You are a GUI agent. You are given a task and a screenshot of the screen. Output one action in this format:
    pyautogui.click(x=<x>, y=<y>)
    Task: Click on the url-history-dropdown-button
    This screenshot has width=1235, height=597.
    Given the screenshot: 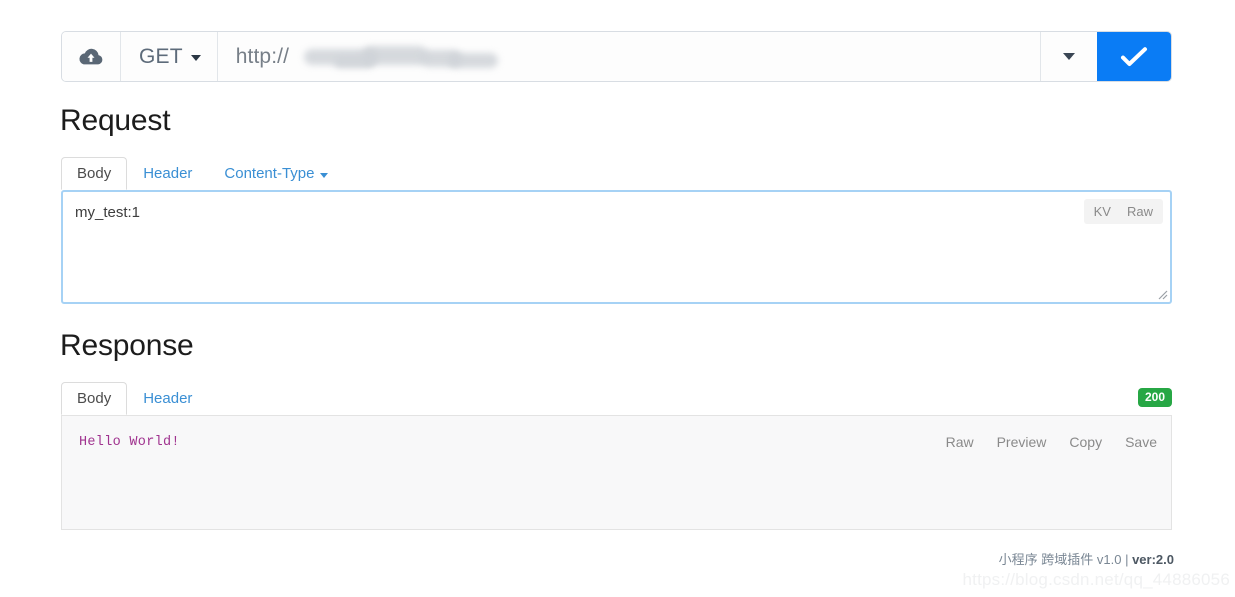 What is the action you would take?
    pyautogui.click(x=1068, y=56)
    